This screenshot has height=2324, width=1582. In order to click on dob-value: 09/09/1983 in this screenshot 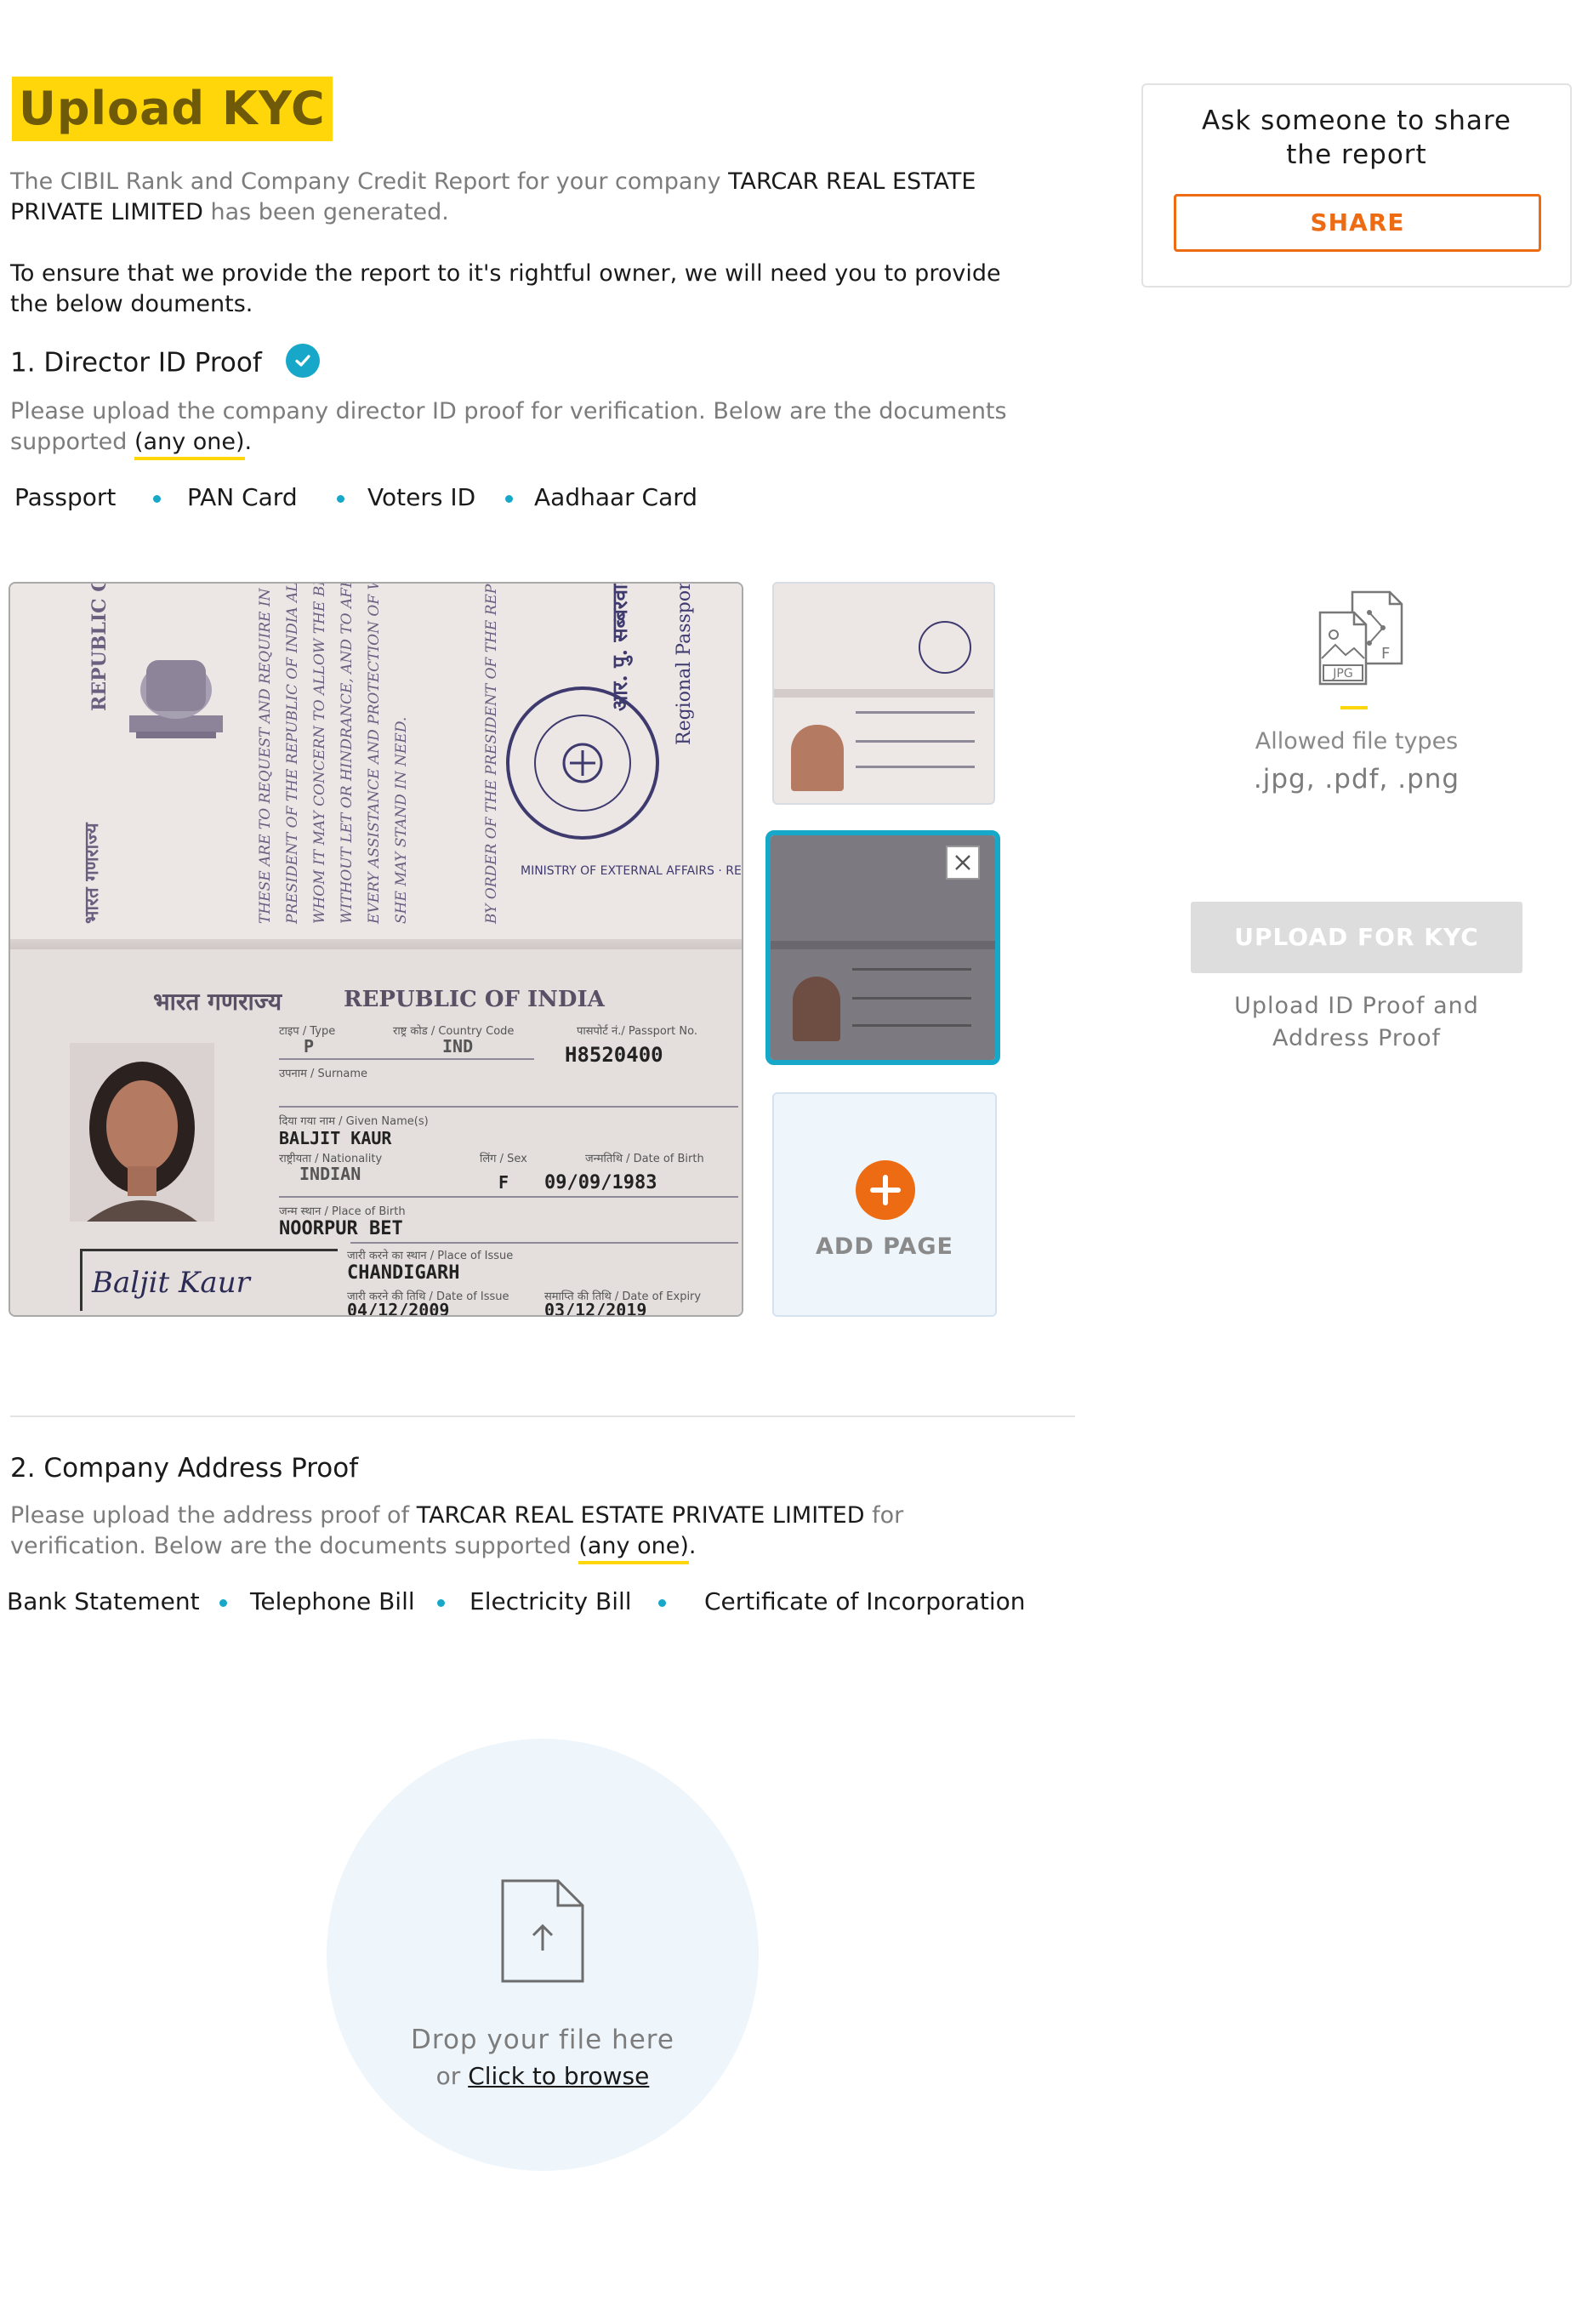, I will do `click(600, 1183)`.